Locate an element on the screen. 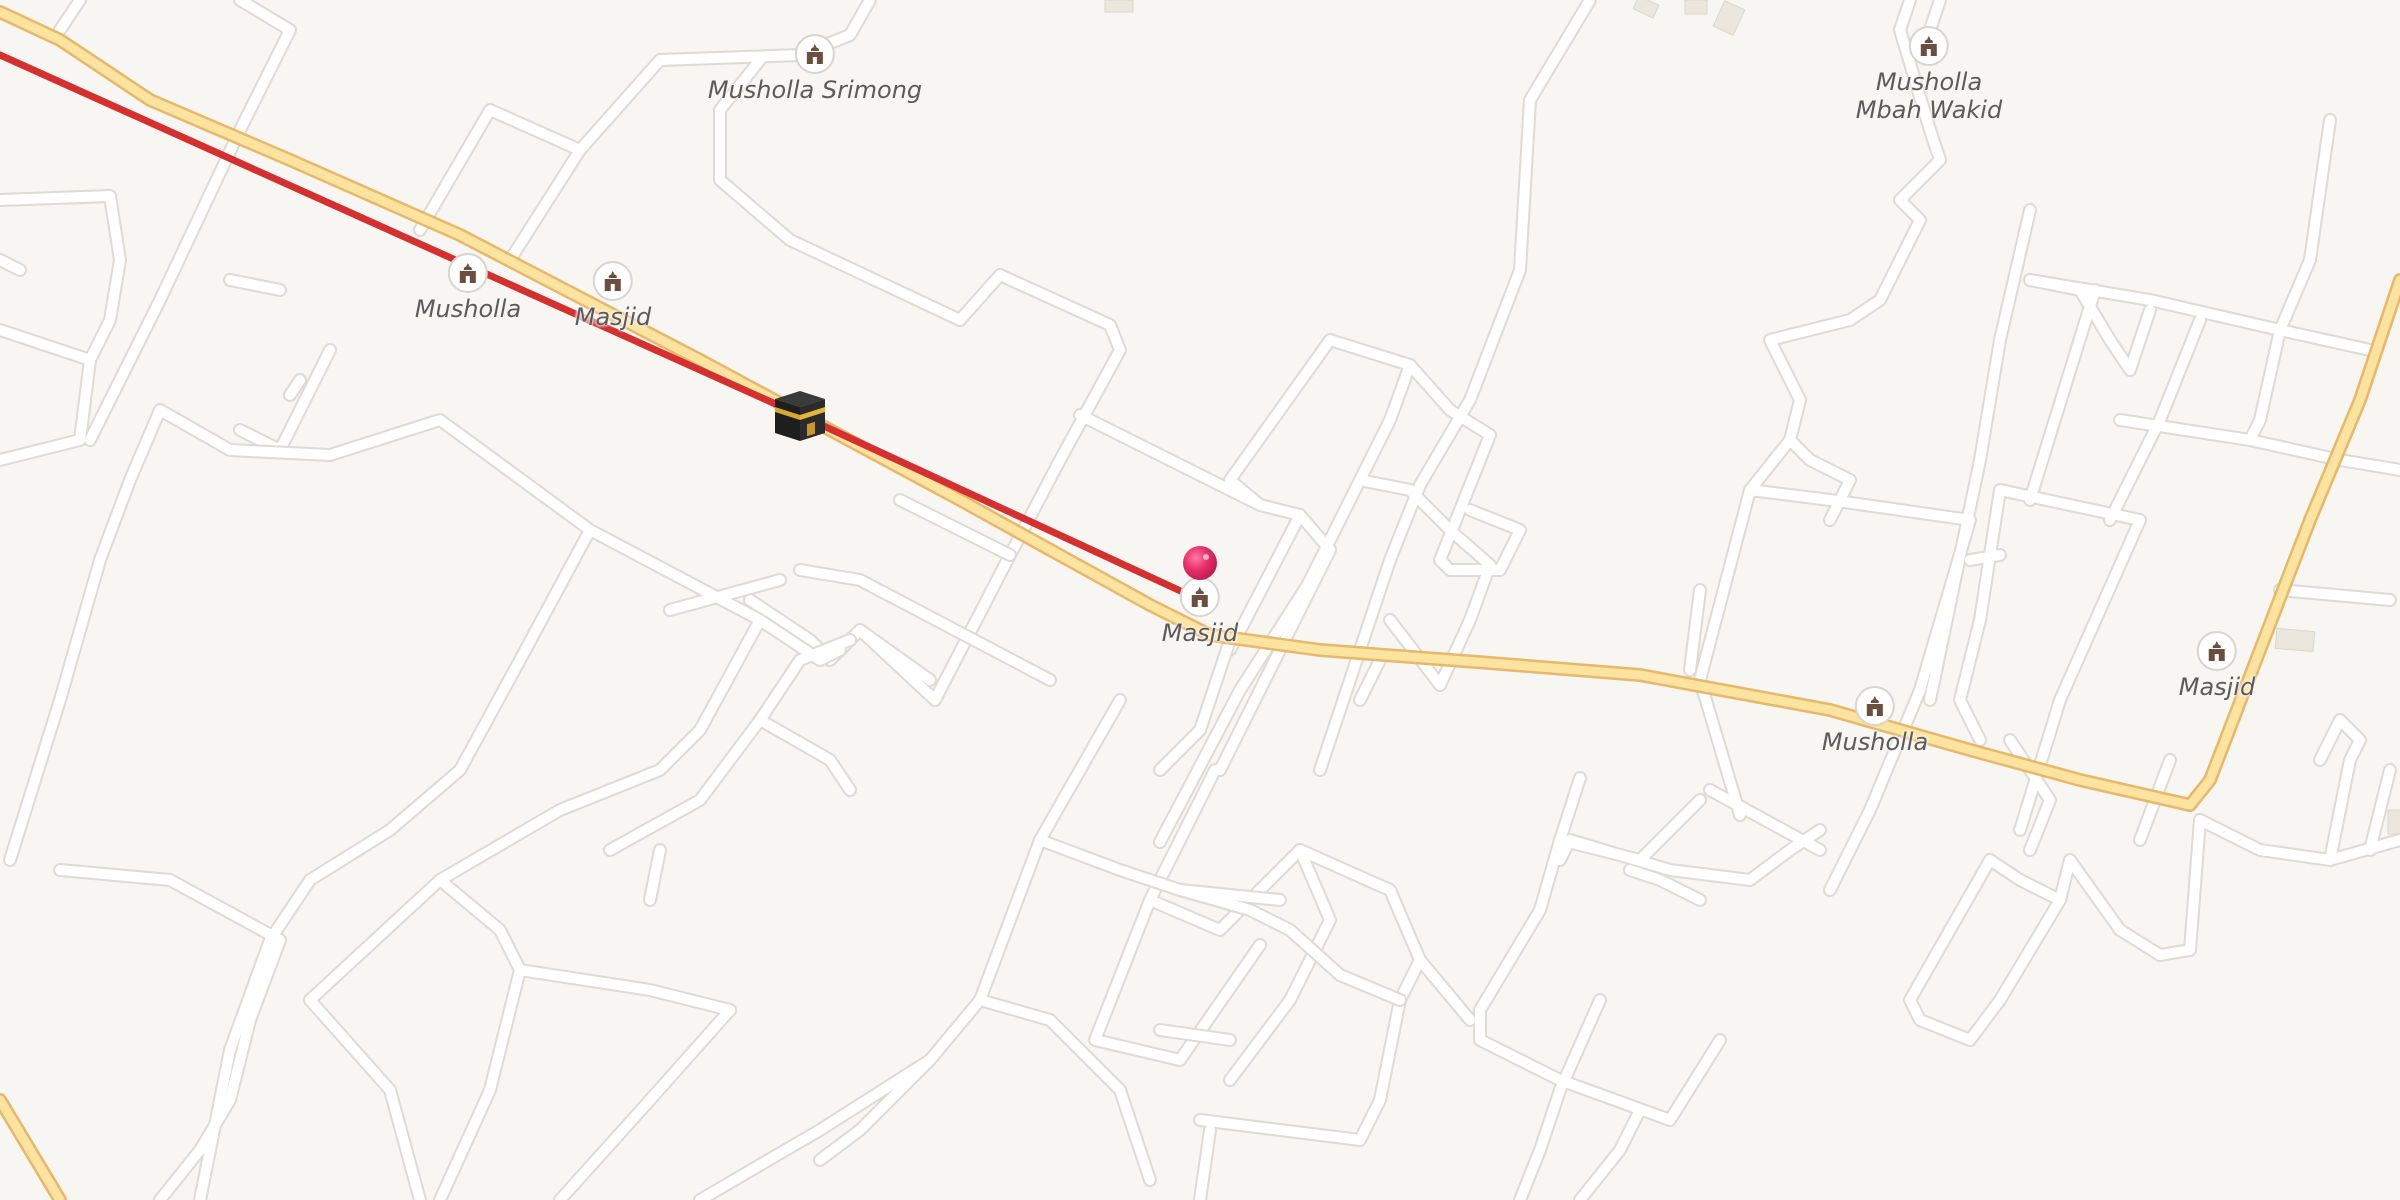 Image resolution: width=2400 pixels, height=1200 pixels. location-pin-marker is located at coordinates (1200, 565).